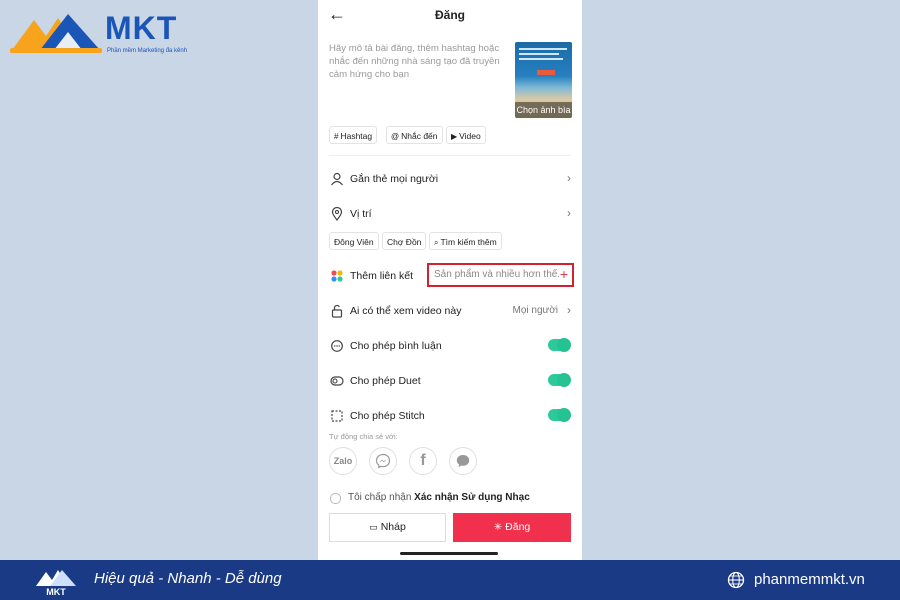 The width and height of the screenshot is (900, 600). I want to click on mention-label: Nhắc đến, so click(419, 136).